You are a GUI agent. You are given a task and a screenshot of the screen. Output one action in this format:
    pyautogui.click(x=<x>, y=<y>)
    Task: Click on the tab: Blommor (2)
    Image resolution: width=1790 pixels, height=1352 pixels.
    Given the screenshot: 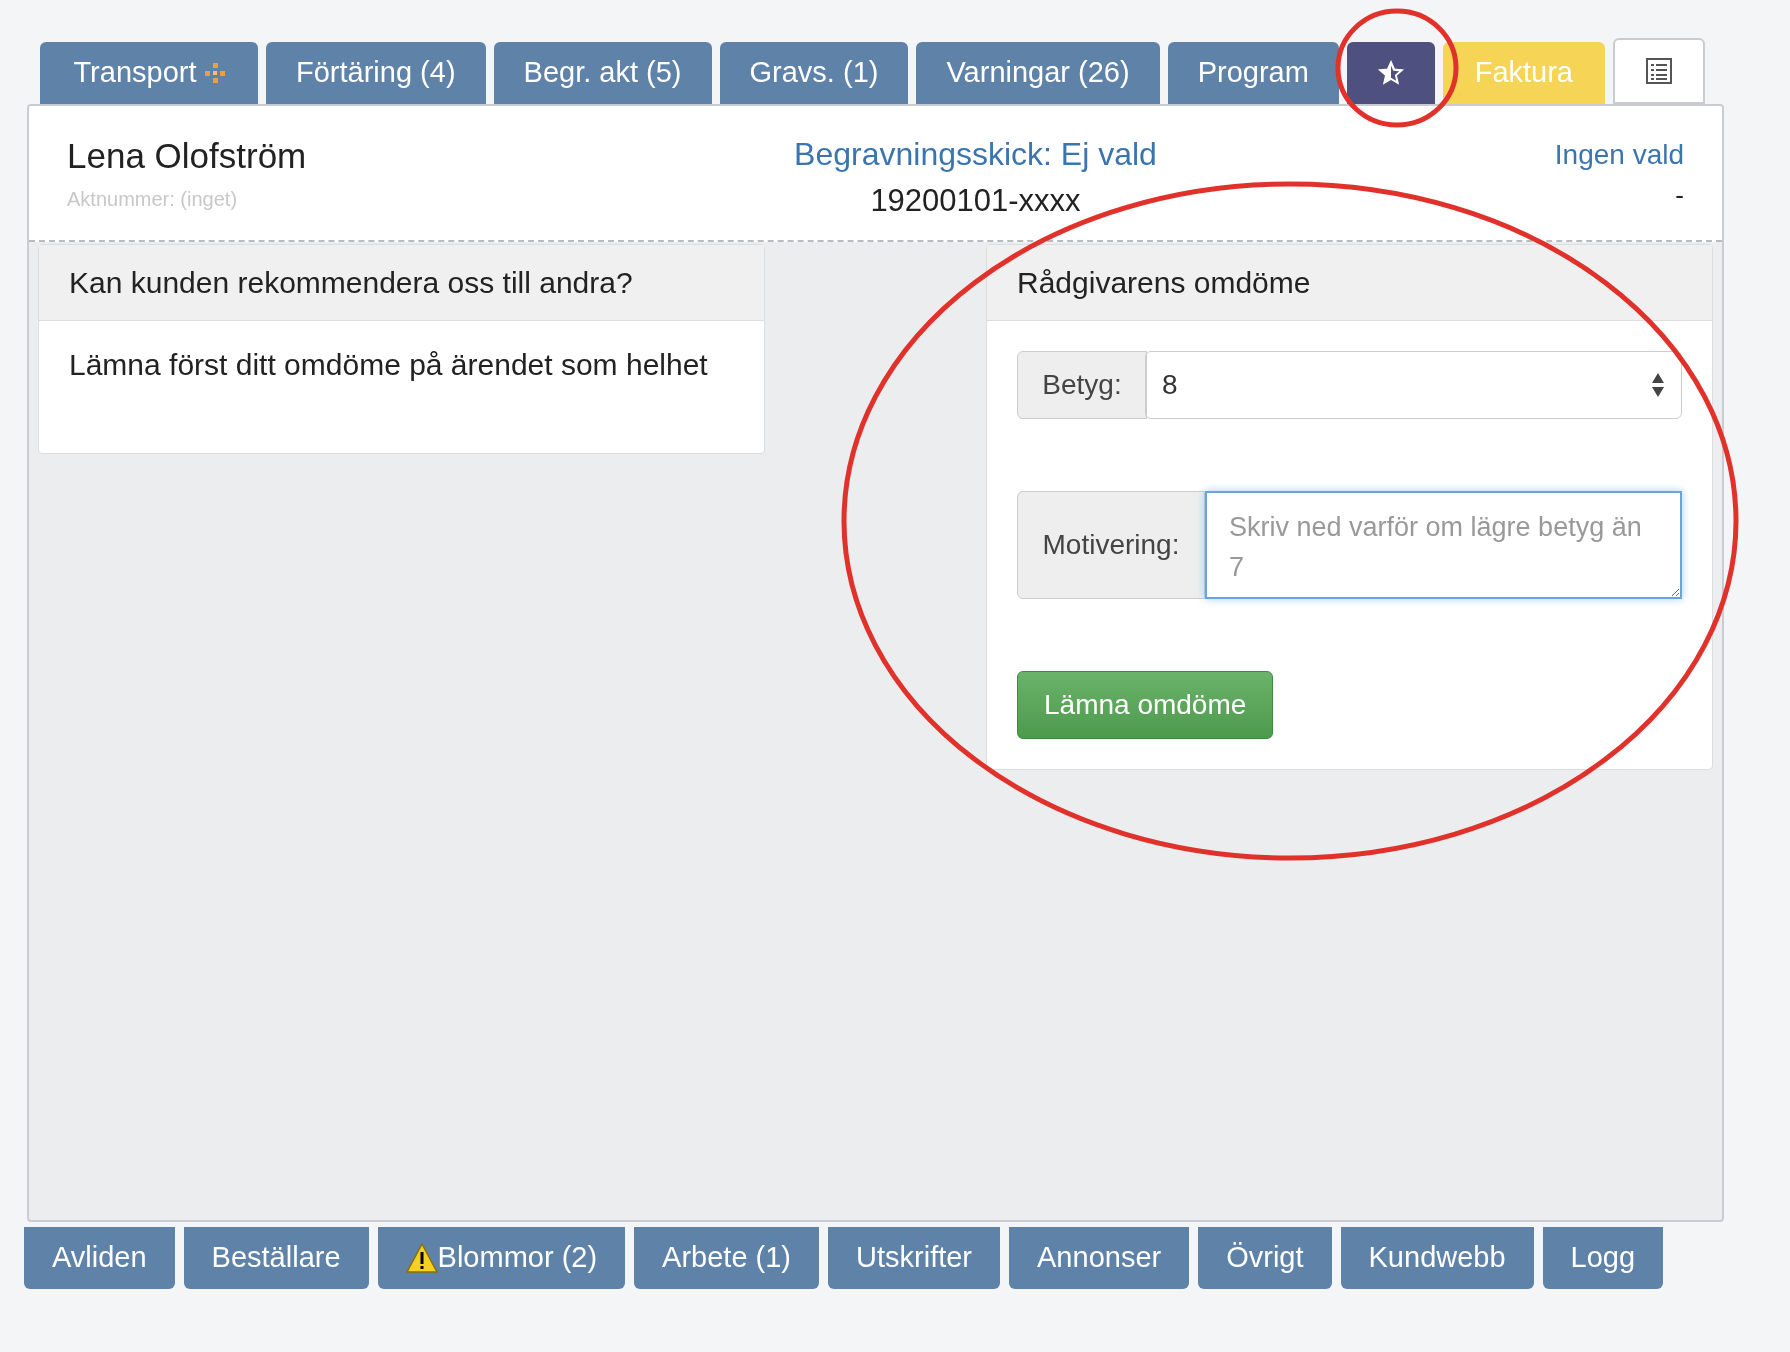 What is the action you would take?
    pyautogui.click(x=501, y=1258)
    